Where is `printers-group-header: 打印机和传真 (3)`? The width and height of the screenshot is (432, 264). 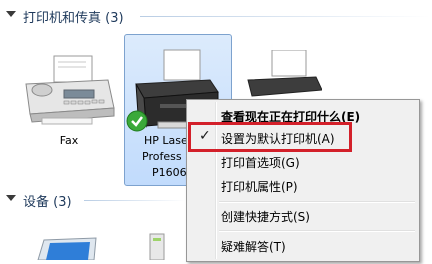 printers-group-header: 打印机和传真 (3) is located at coordinates (216, 16).